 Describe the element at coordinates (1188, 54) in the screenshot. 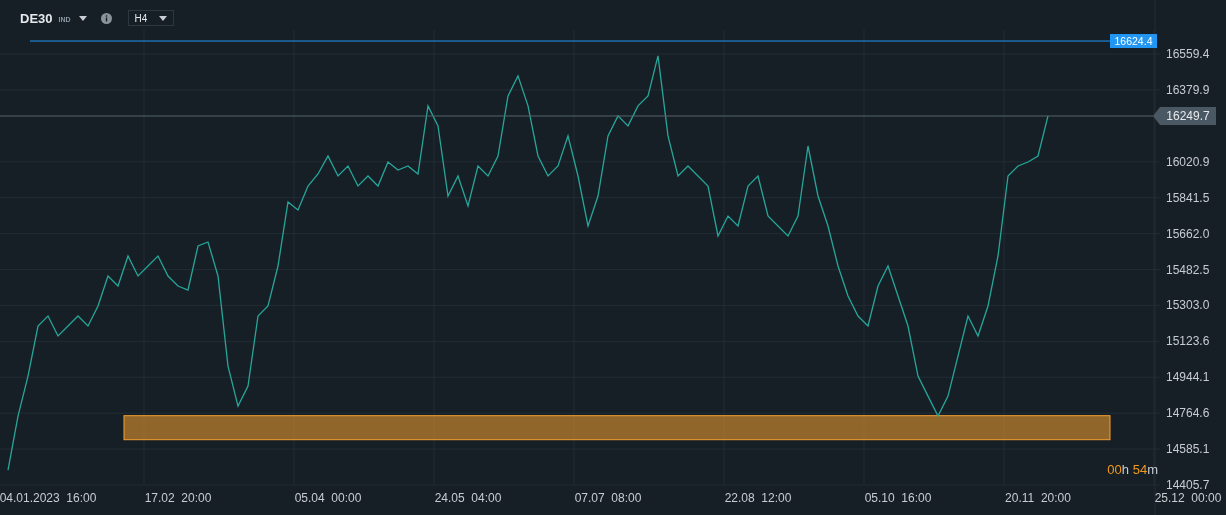

I see `axis-label: 16559.4` at that location.